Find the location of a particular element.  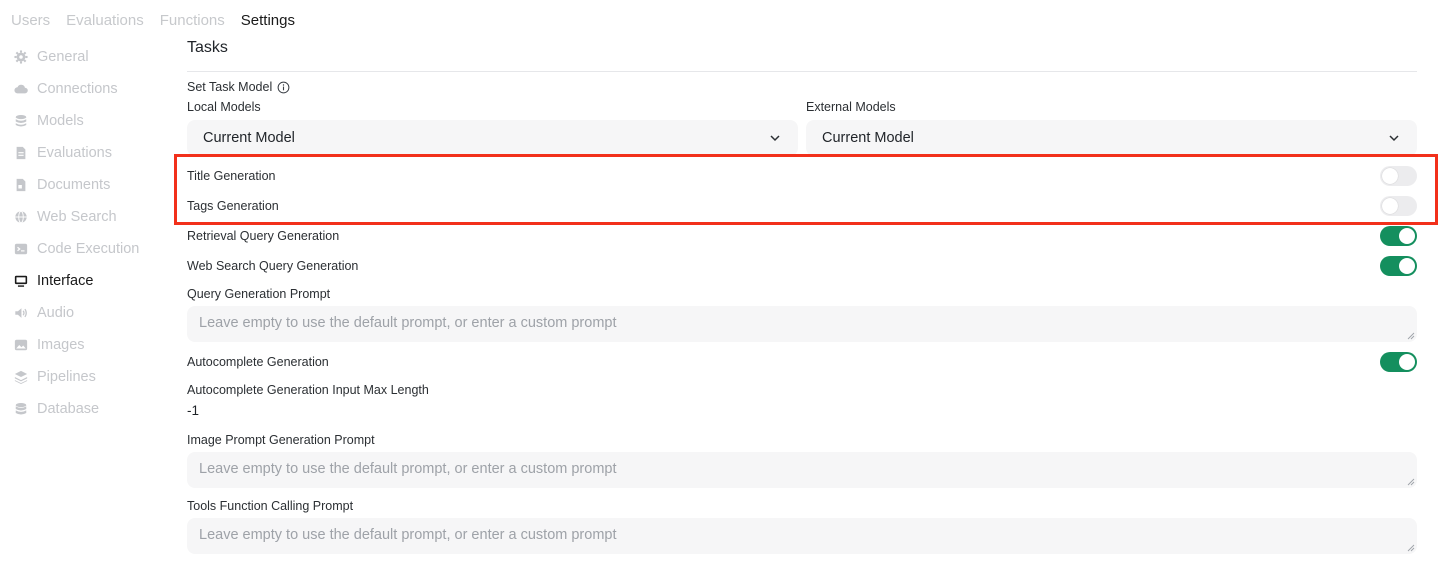

web-search-query-generation-label: Web Search Query Generation is located at coordinates (273, 266).